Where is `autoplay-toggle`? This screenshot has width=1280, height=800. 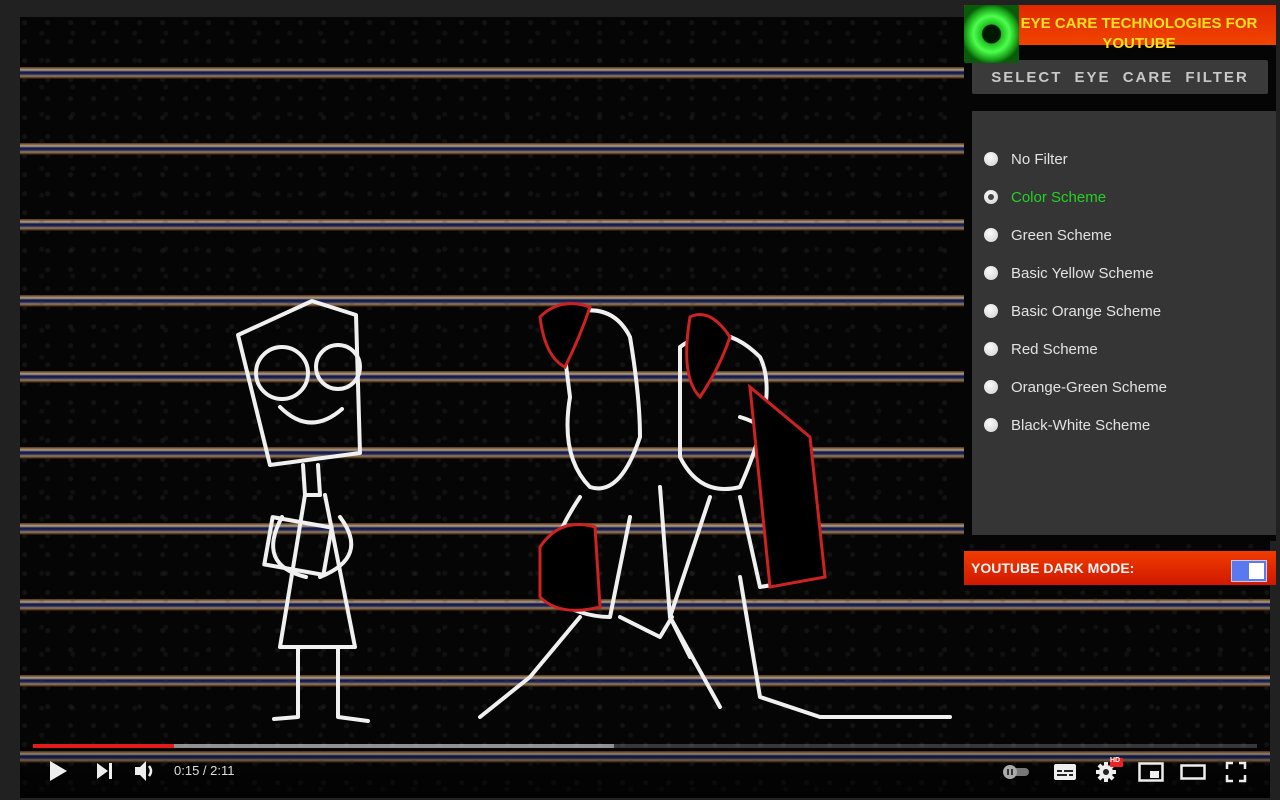
autoplay-toggle is located at coordinates (1016, 772).